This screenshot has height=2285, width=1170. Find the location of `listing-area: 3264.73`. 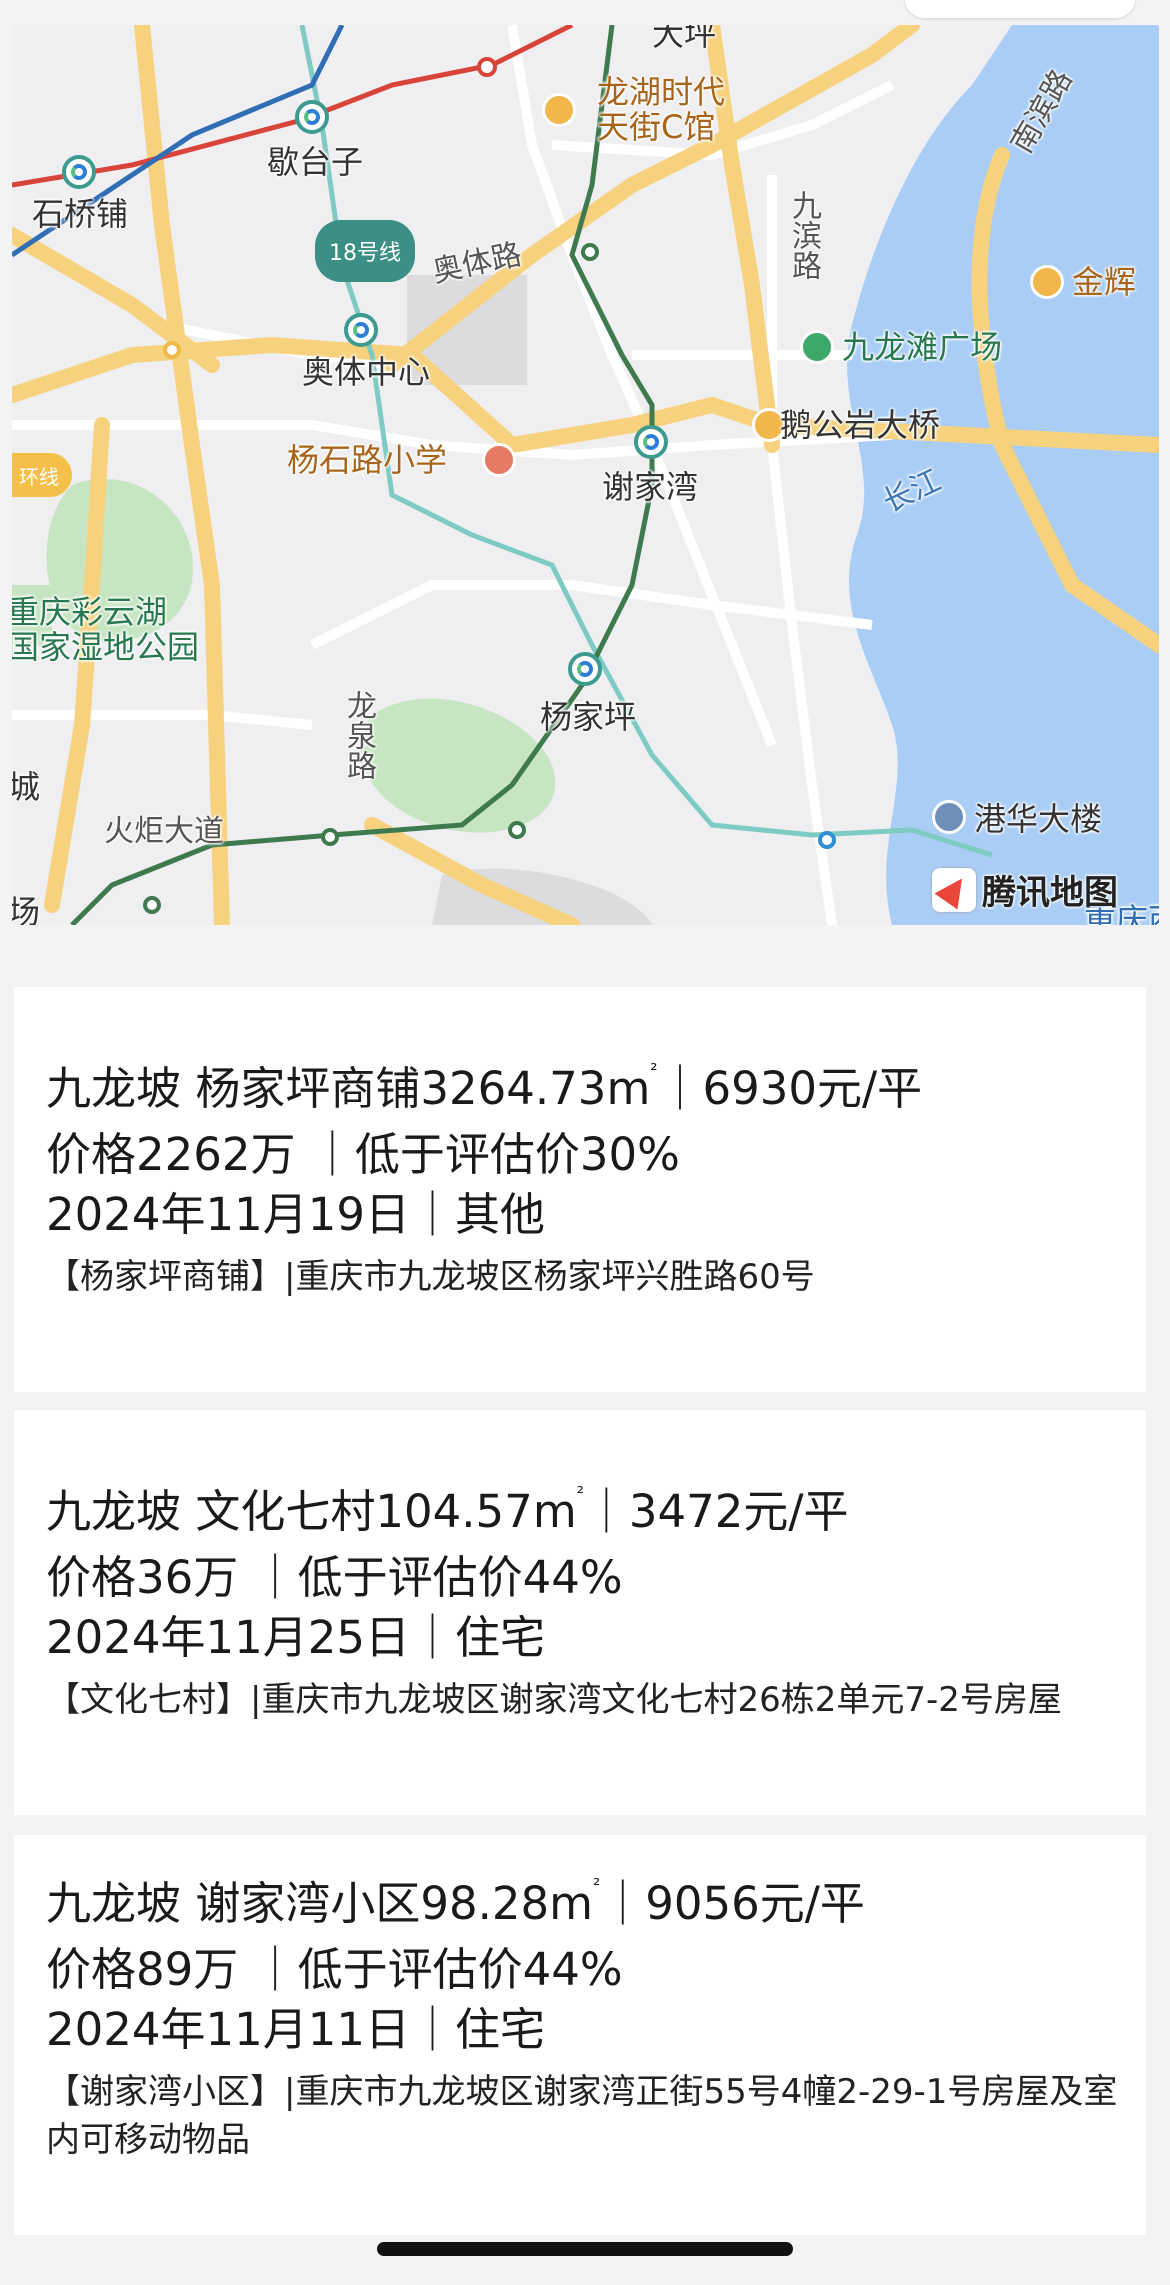

listing-area: 3264.73 is located at coordinates (513, 1088).